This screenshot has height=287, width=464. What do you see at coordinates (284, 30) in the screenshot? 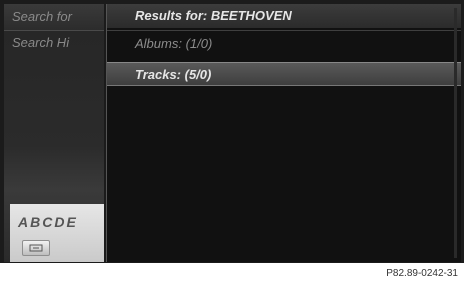
I see `divider` at bounding box center [284, 30].